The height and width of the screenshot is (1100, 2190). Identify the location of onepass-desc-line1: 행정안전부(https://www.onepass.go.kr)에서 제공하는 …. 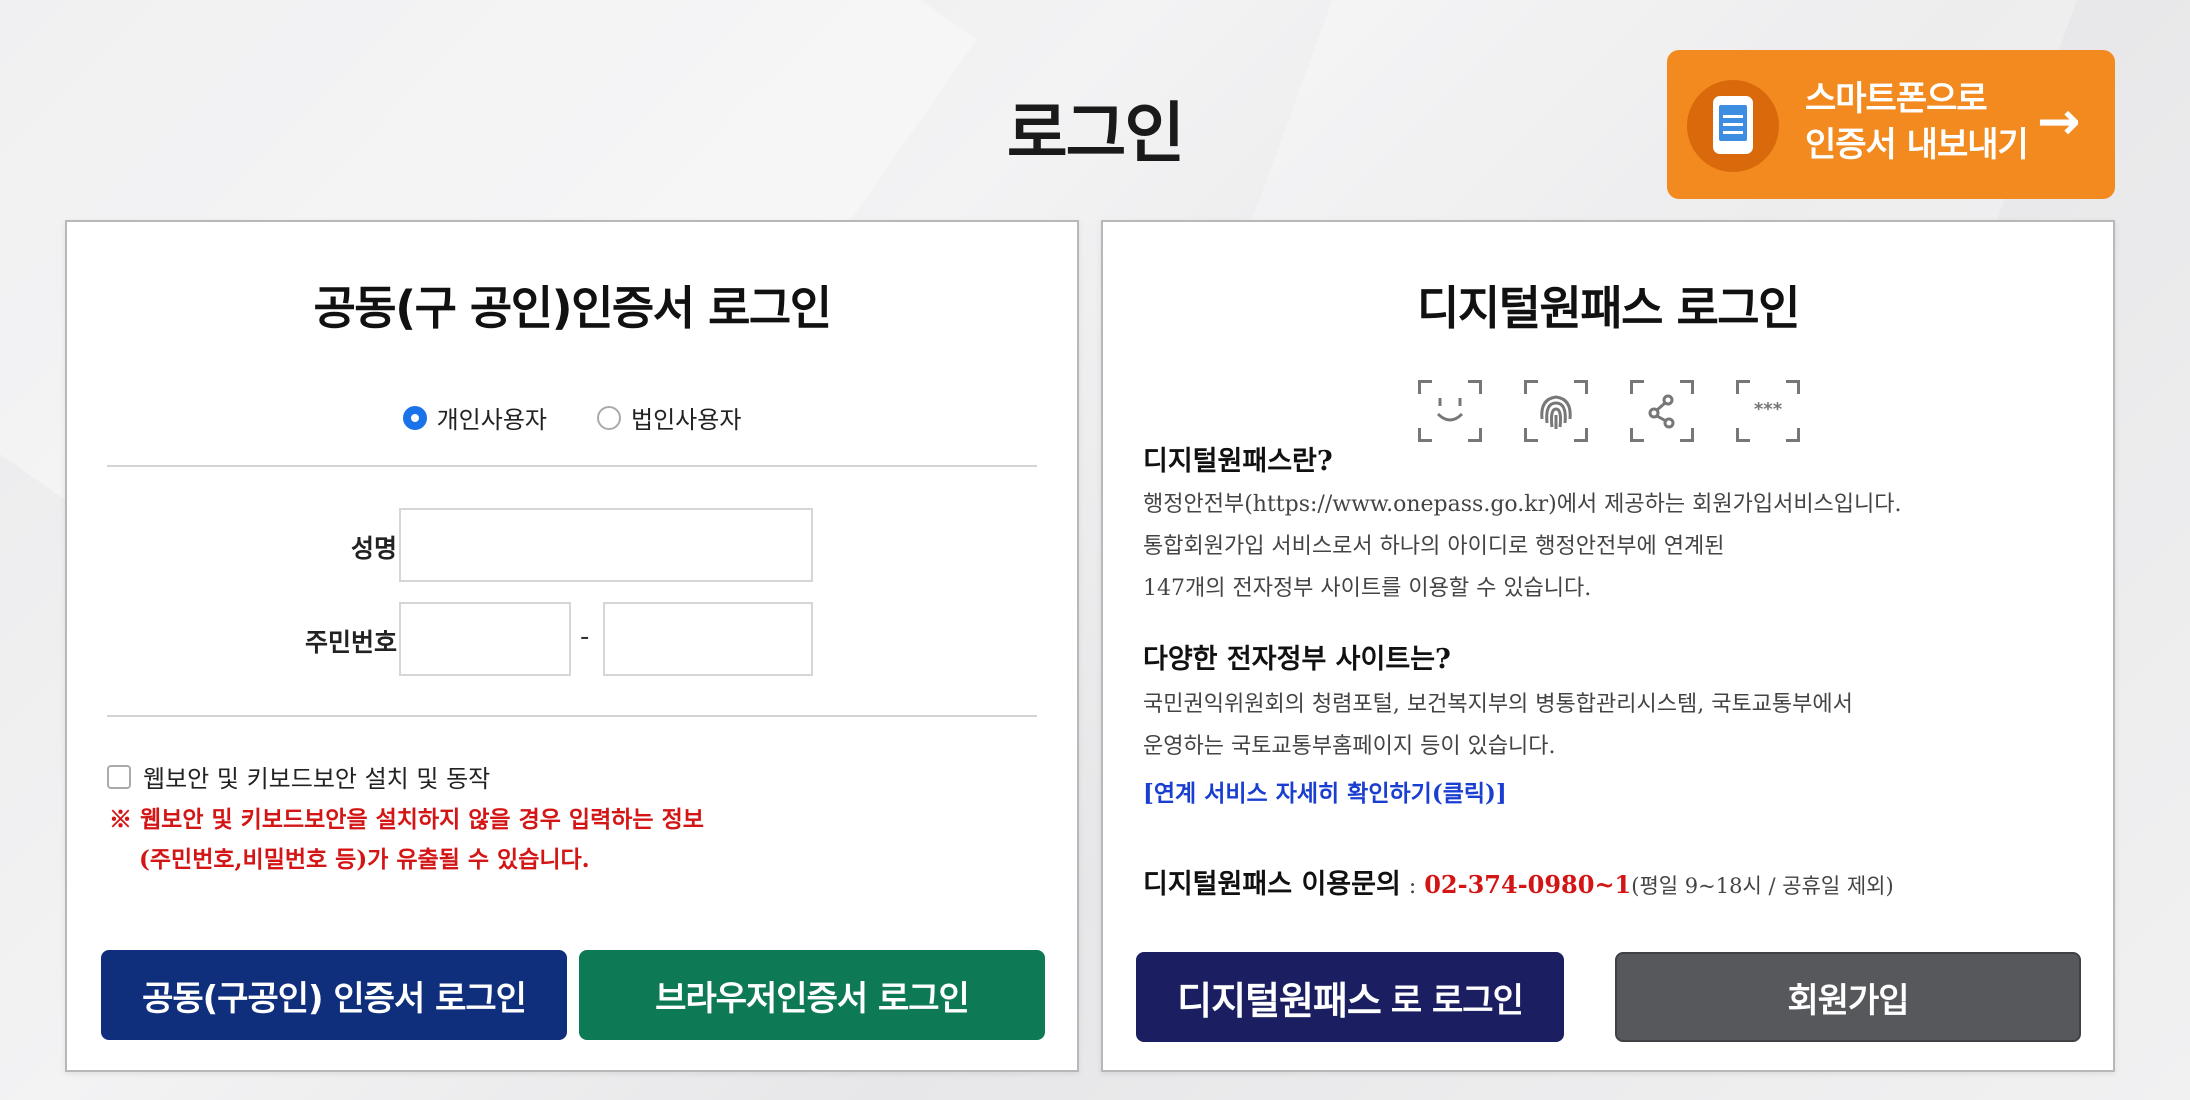
(1522, 504).